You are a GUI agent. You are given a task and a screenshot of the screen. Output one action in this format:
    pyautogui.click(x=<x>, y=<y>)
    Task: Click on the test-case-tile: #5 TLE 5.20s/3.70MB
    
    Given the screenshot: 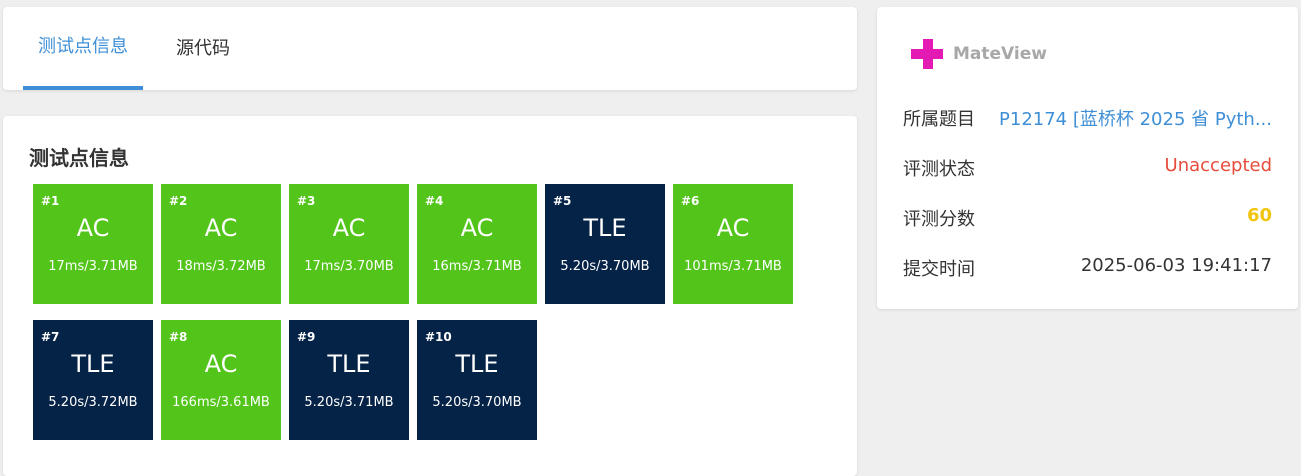 What is the action you would take?
    pyautogui.click(x=605, y=244)
    